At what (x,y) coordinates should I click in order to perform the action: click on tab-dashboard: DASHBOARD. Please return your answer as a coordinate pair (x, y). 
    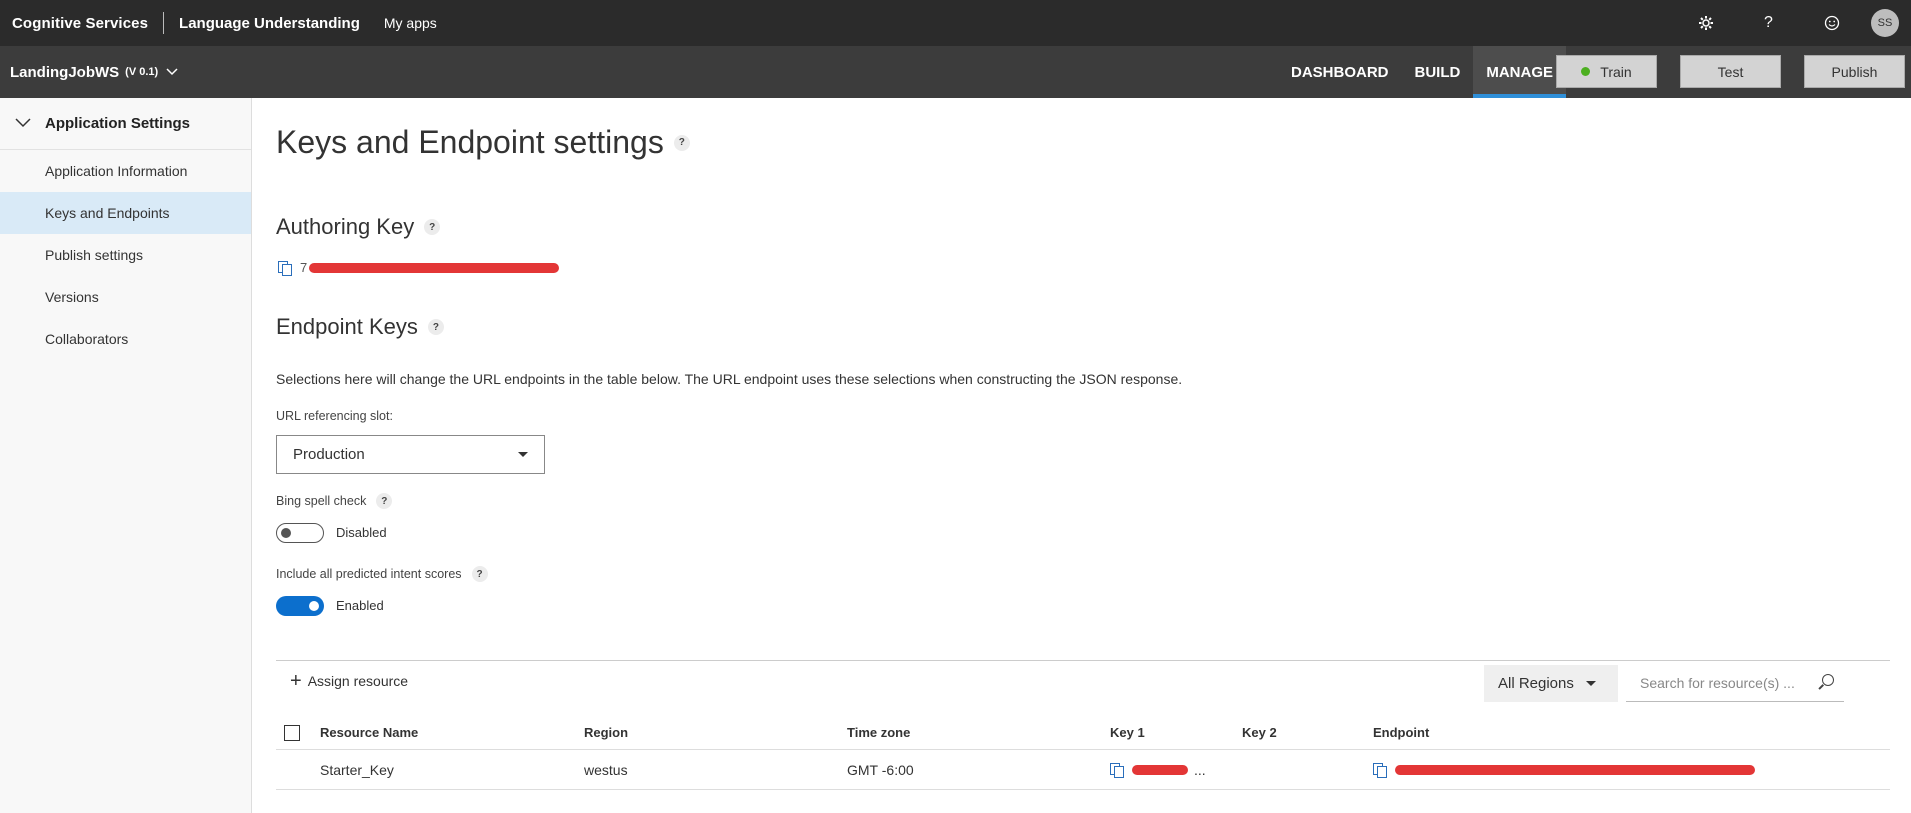
    Looking at the image, I should click on (1340, 72).